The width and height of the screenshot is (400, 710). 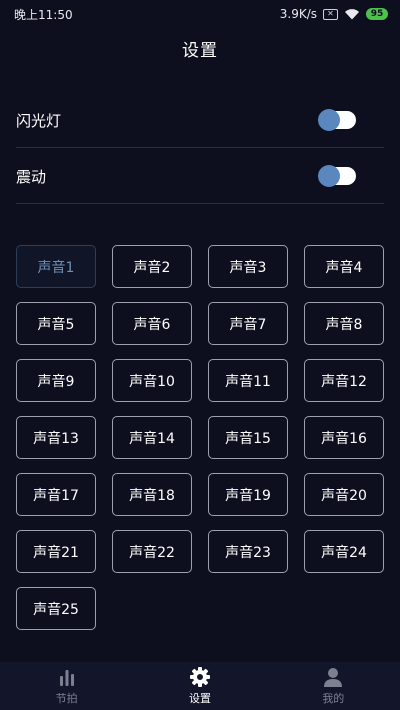 I want to click on person-icon, so click(x=333, y=677).